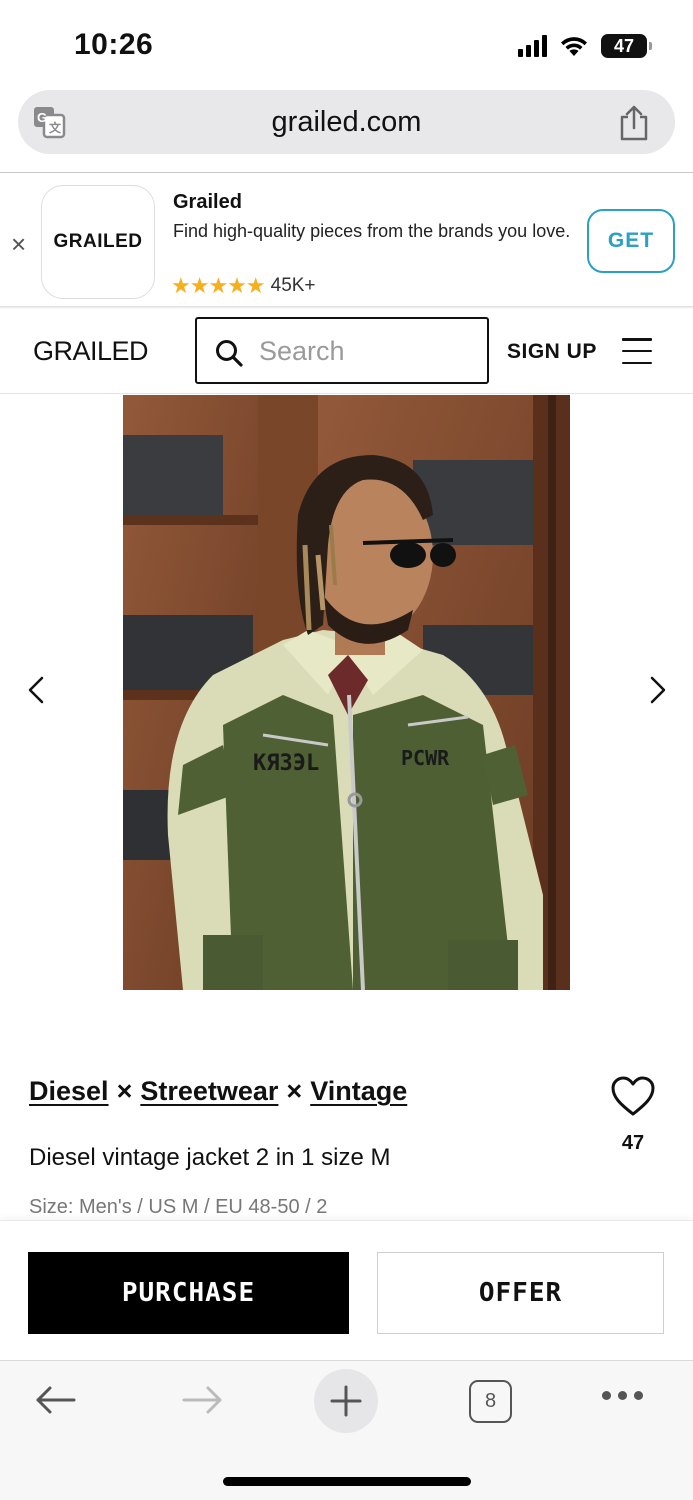  What do you see at coordinates (37, 690) in the screenshot?
I see `previous-image-arrow-icon` at bounding box center [37, 690].